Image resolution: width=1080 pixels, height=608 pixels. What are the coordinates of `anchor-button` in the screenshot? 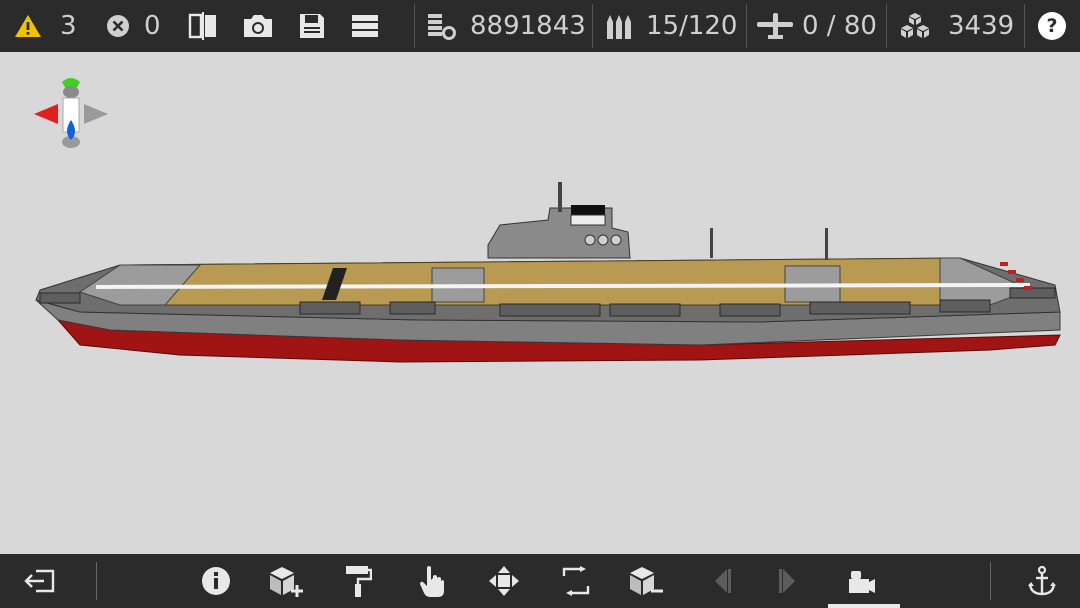 It's located at (1042, 581).